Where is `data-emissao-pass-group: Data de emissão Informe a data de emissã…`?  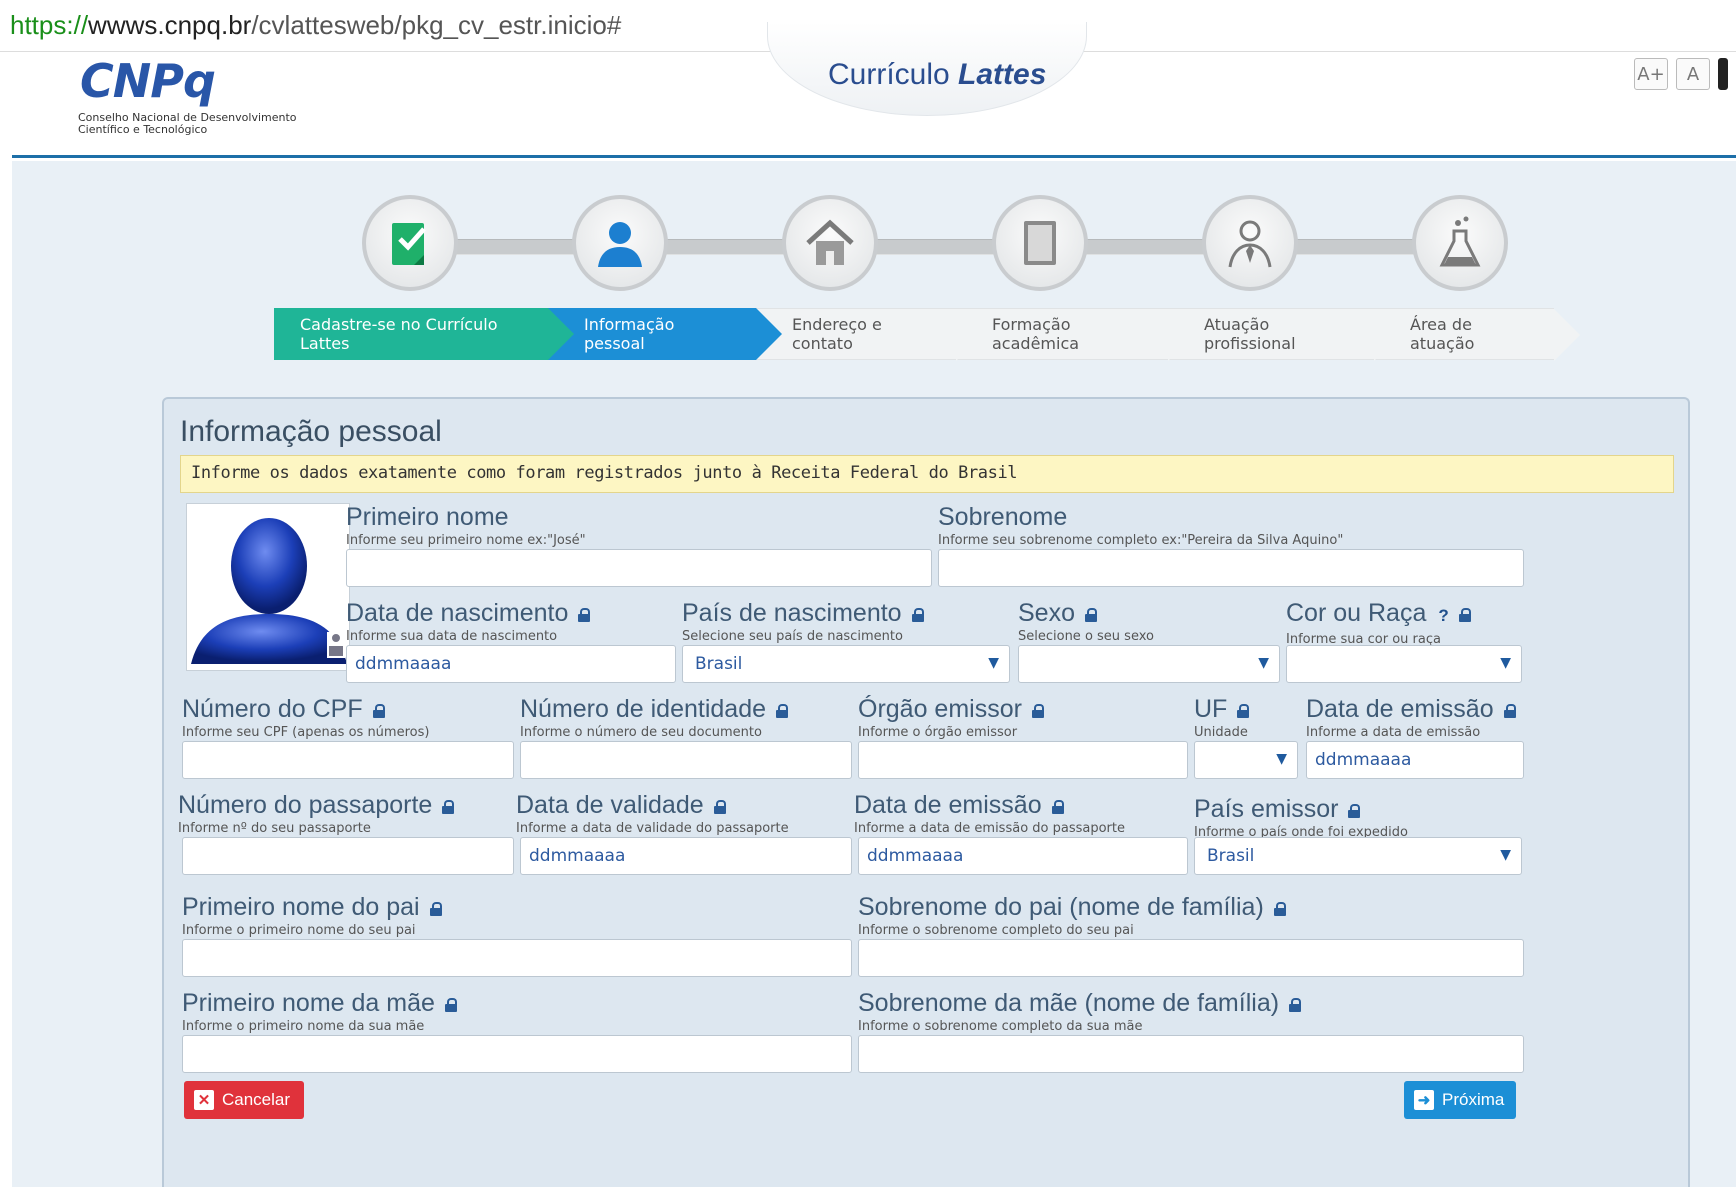
data-emissao-pass-group: Data de emissão Informe a data de emissã… is located at coordinates (989, 813).